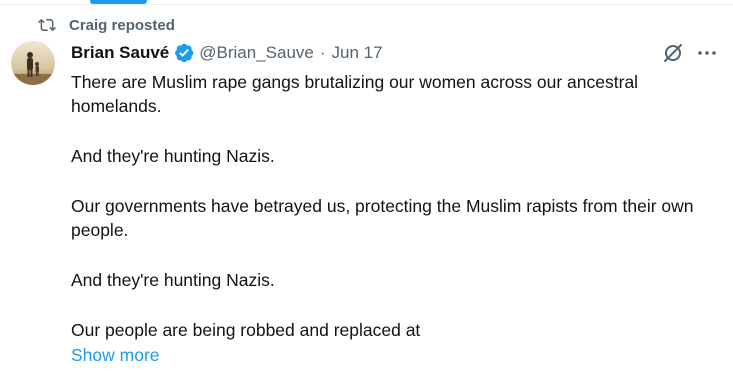 This screenshot has width=733, height=373. What do you see at coordinates (673, 53) in the screenshot?
I see `grok-icon` at bounding box center [673, 53].